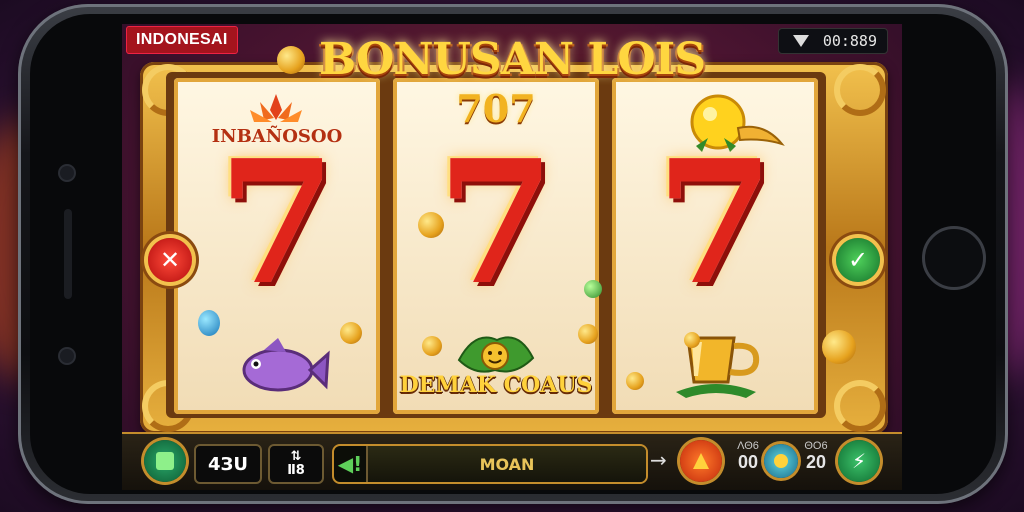 The image size is (1024, 512). I want to click on check-icon: ✓, so click(858, 260).